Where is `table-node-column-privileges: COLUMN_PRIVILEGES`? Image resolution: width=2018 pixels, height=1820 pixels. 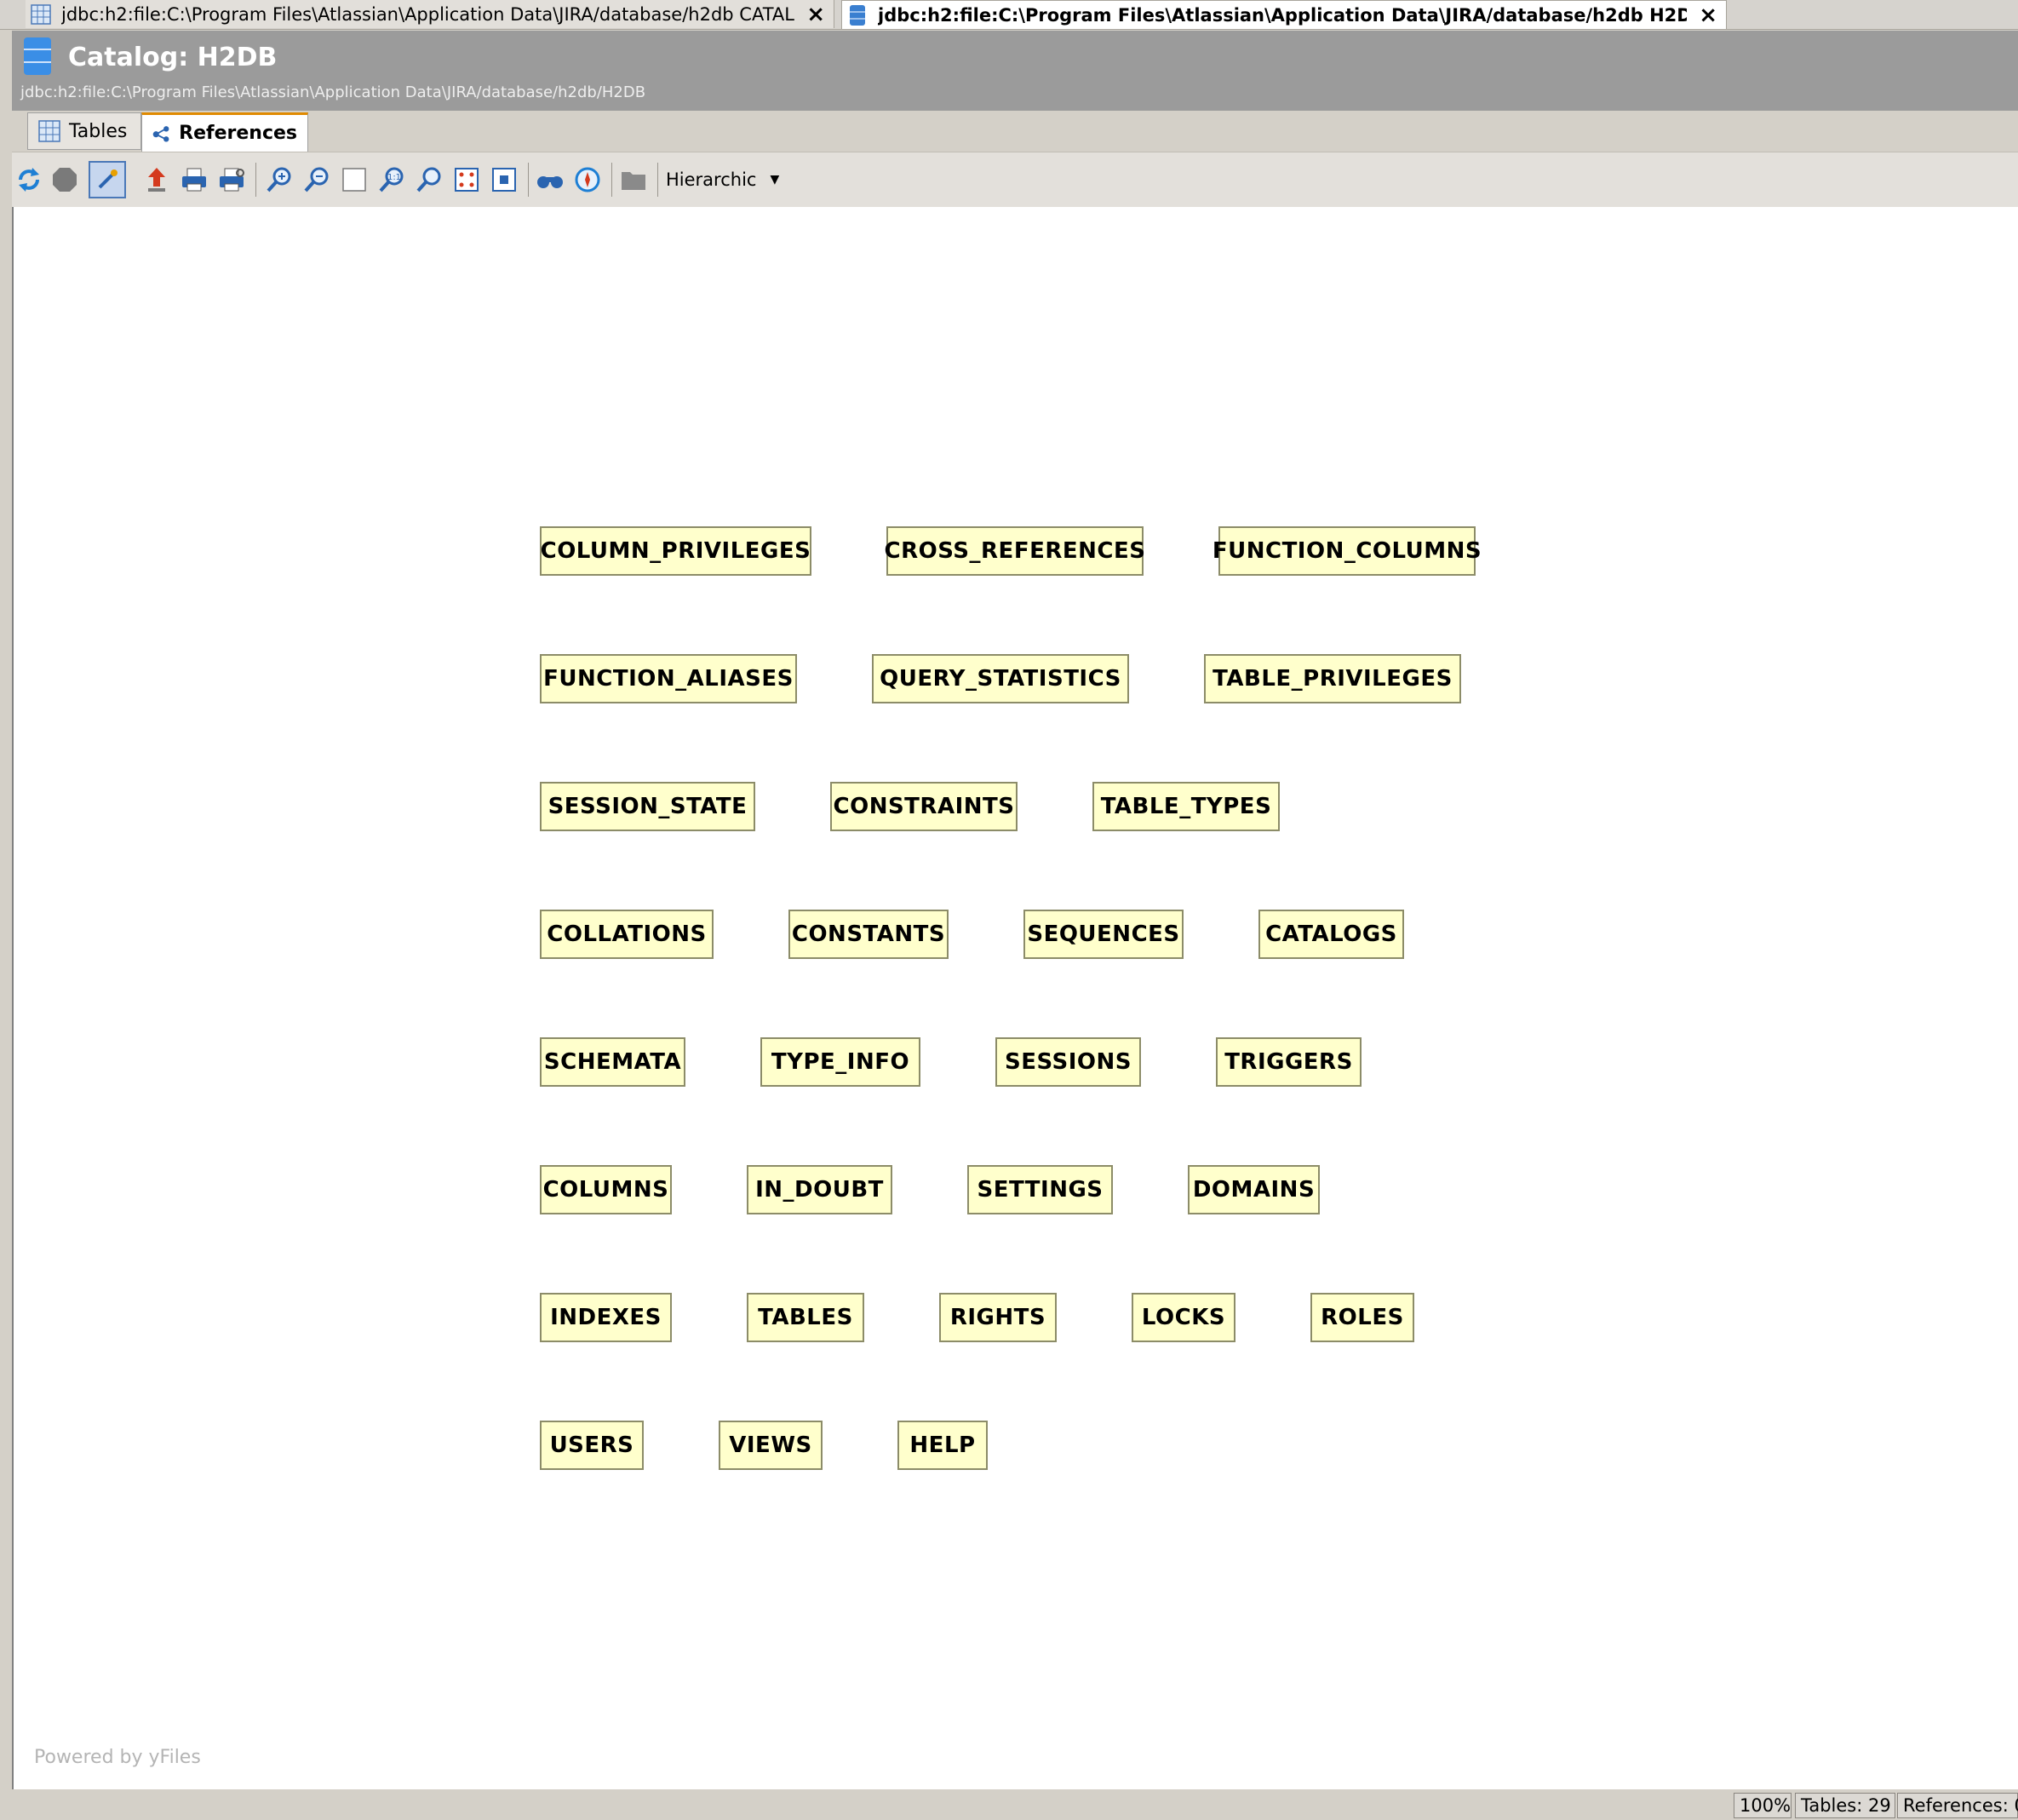
table-node-column-privileges: COLUMN_PRIVILEGES is located at coordinates (675, 551).